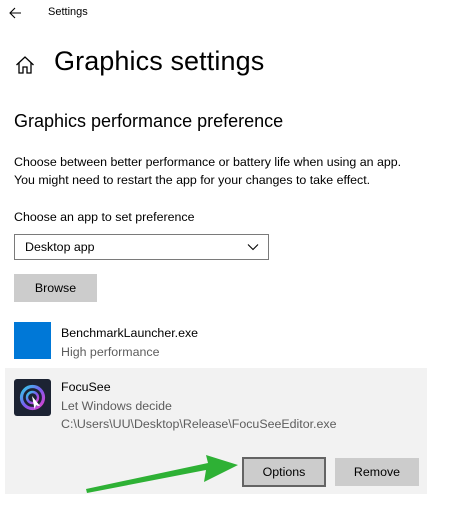  I want to click on focusee-app-icon, so click(32, 397).